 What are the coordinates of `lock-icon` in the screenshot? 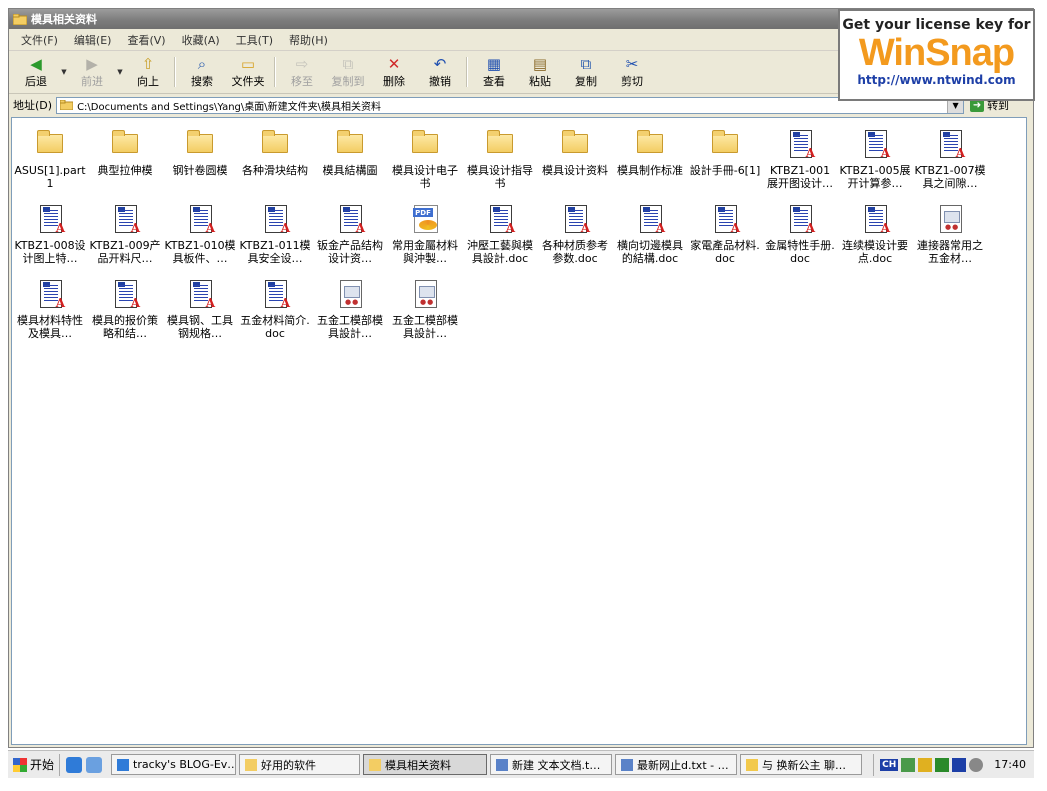 It's located at (925, 764).